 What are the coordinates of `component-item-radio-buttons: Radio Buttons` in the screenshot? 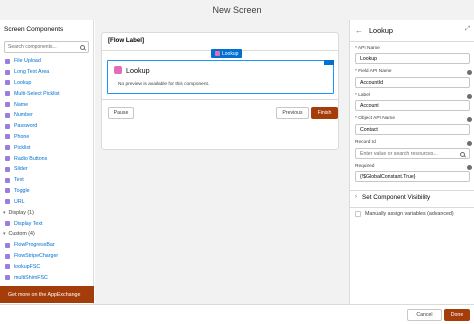 It's located at (49, 158).